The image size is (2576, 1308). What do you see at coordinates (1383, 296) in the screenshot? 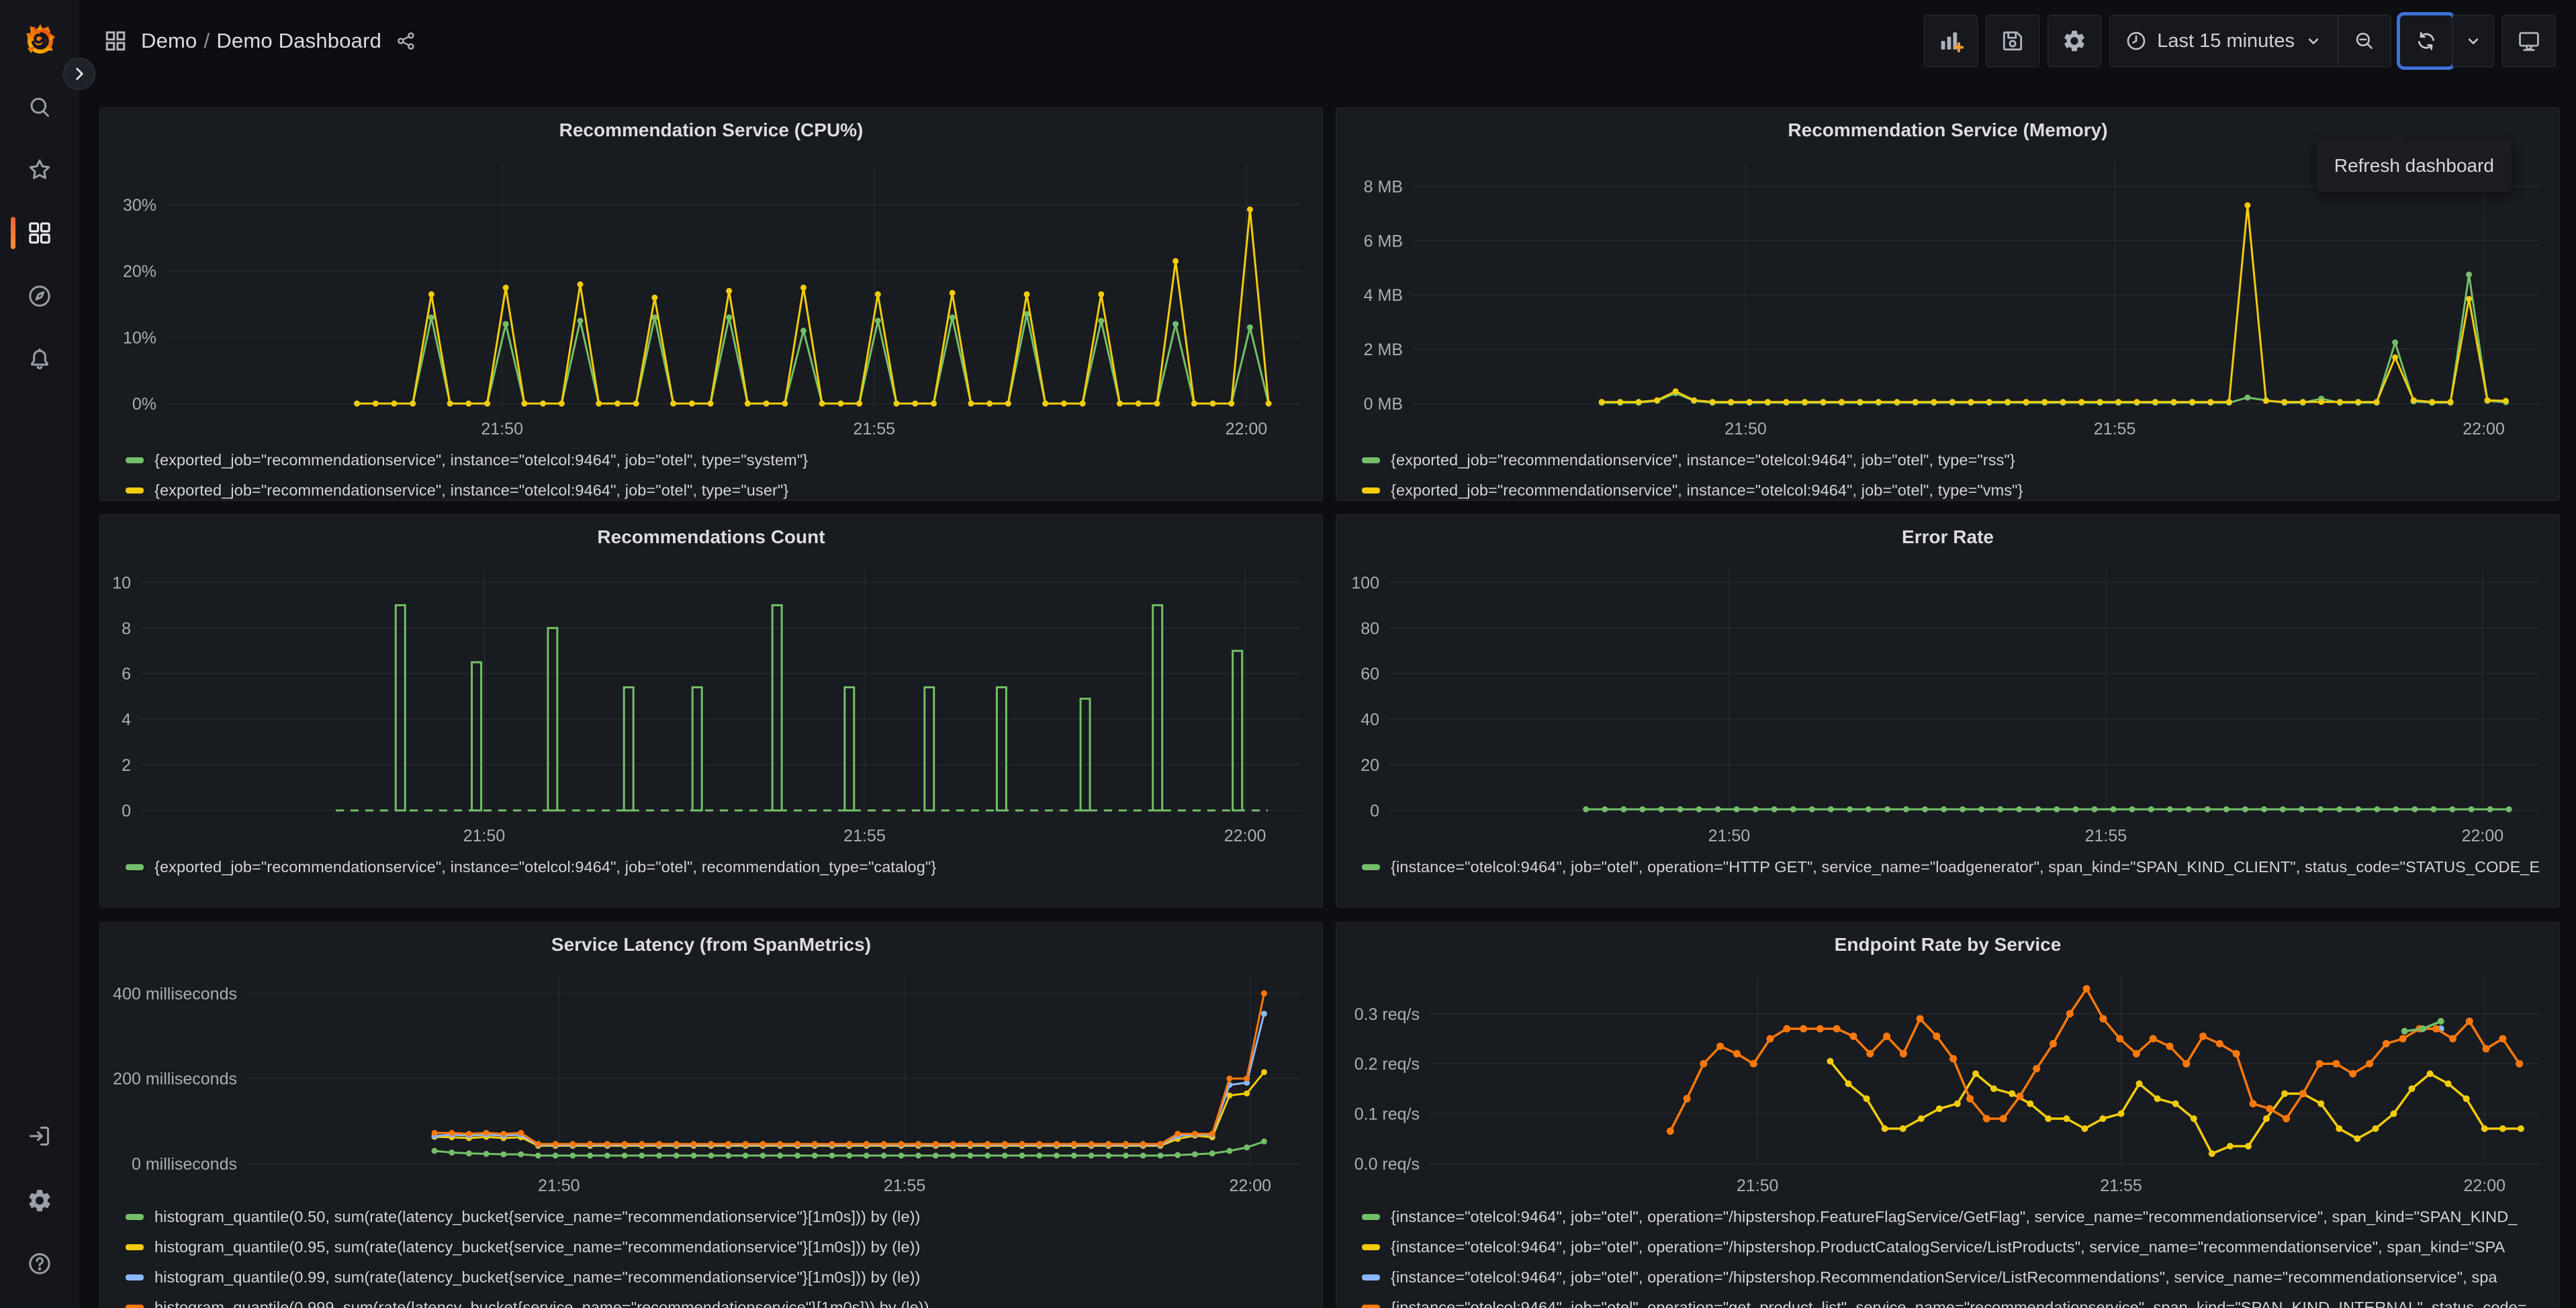
I see `svg-text: 4 MB` at bounding box center [1383, 296].